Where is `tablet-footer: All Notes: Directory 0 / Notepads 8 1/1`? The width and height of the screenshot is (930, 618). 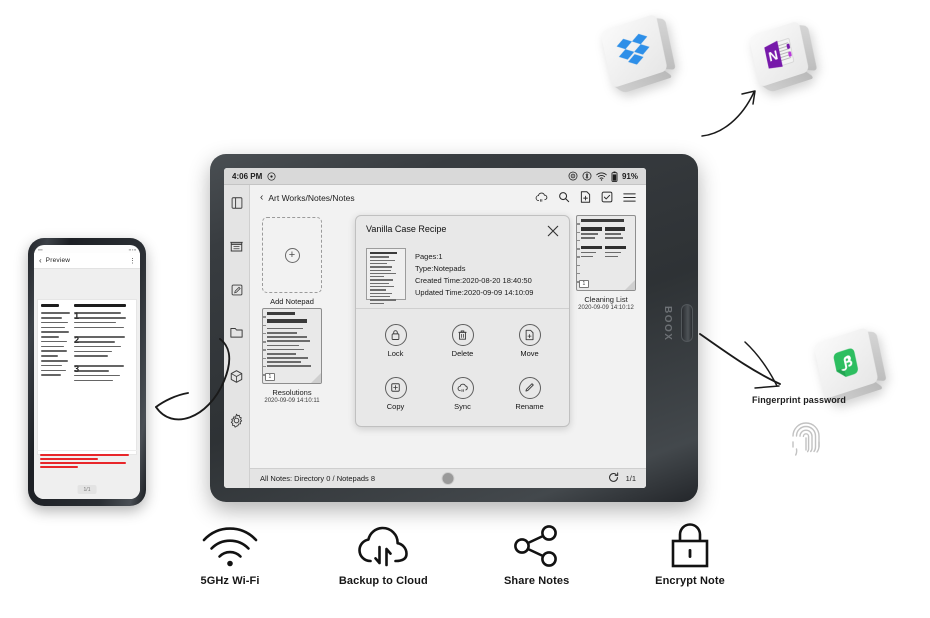 tablet-footer: All Notes: Directory 0 / Notepads 8 1/1 is located at coordinates (448, 478).